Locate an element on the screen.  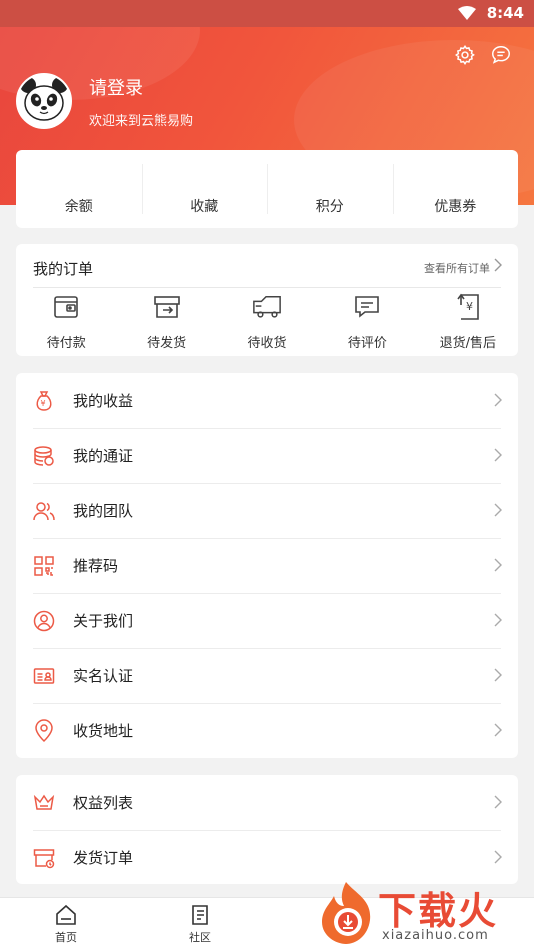
watermark: 下载火 xiazaihuo.com is located at coordinates (425, 913).